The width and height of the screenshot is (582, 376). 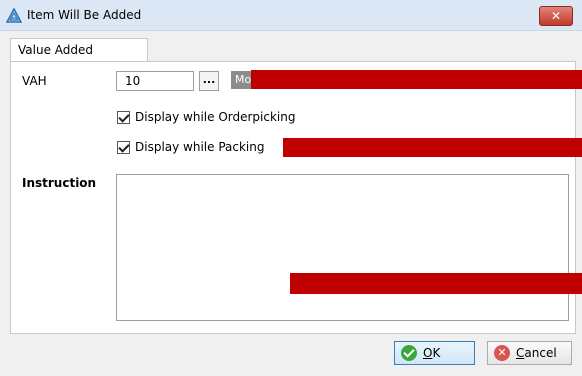 I want to click on mode-chip: Mo, so click(x=242, y=80).